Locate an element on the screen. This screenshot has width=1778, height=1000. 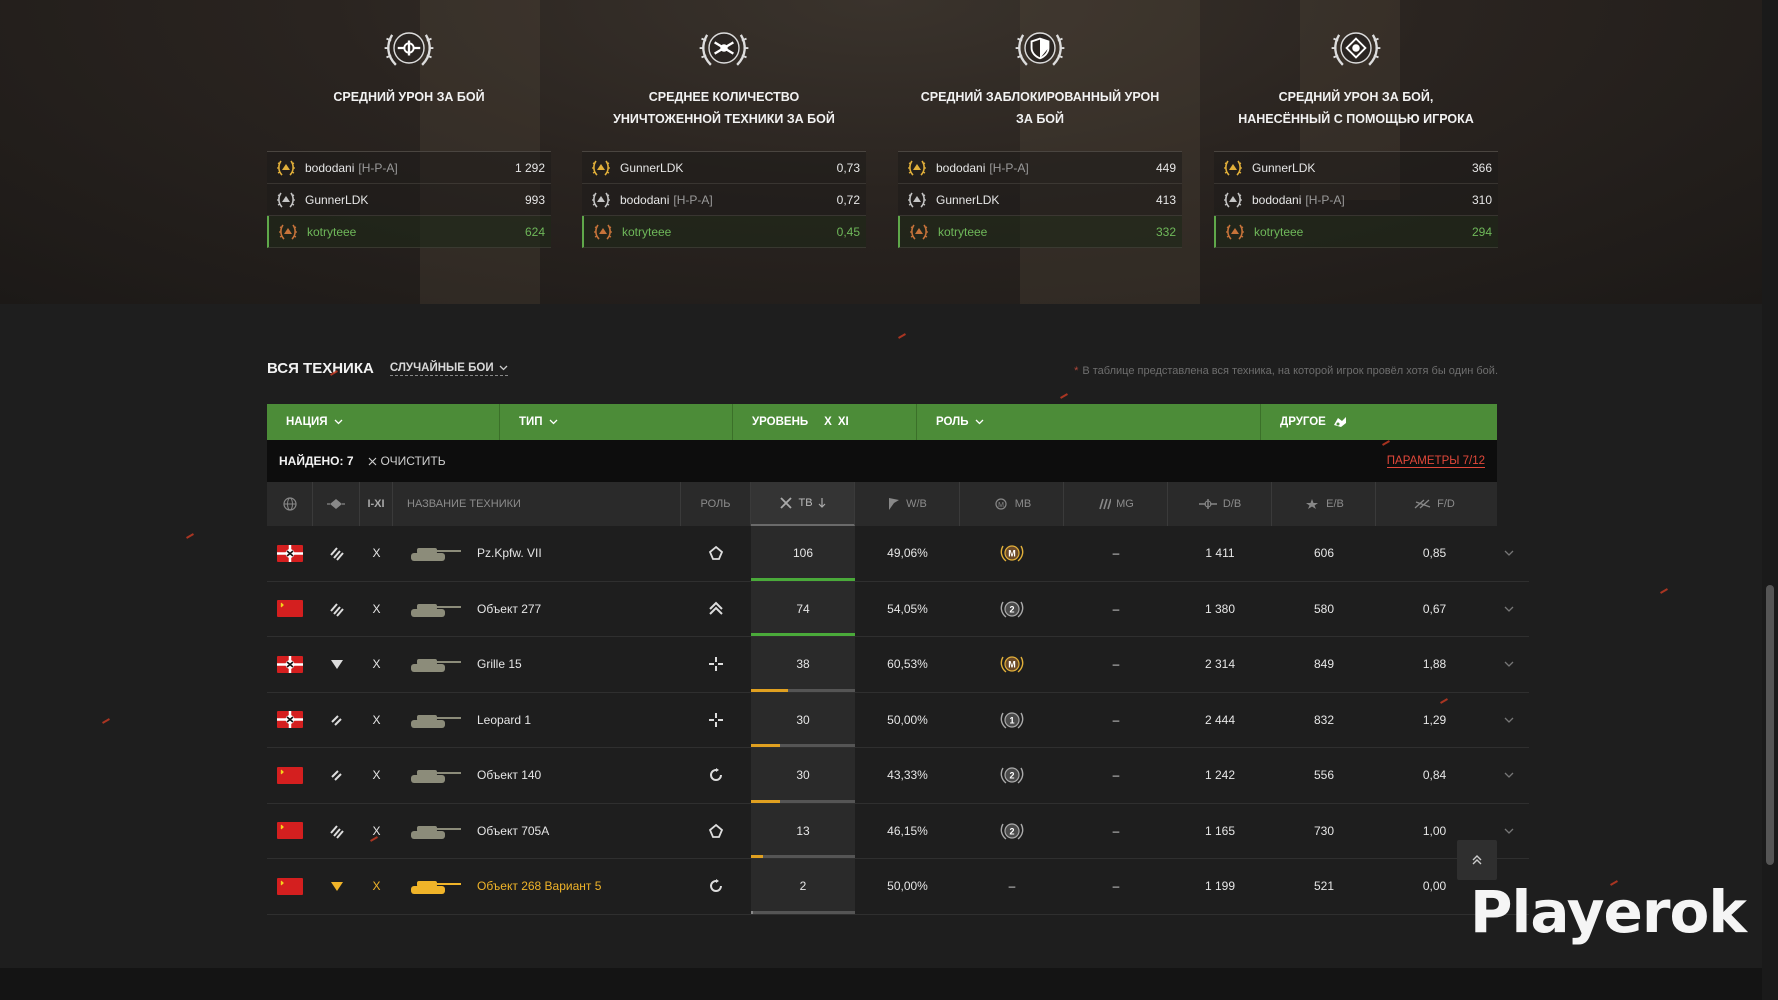
leaderboard-row: kotryteee 332 is located at coordinates (1040, 232).